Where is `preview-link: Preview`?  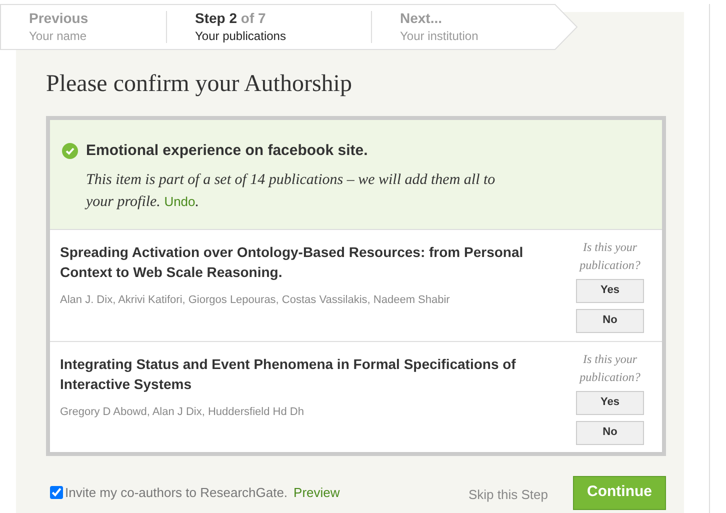
preview-link: Preview is located at coordinates (317, 492).